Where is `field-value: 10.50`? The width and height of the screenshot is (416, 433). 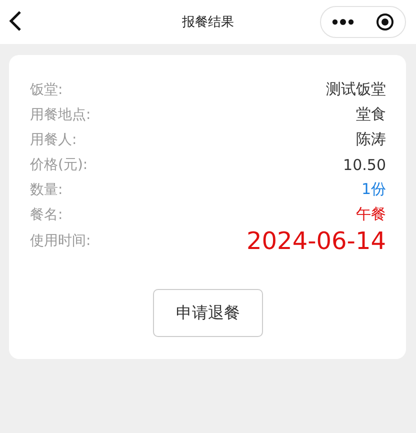 field-value: 10.50 is located at coordinates (364, 165).